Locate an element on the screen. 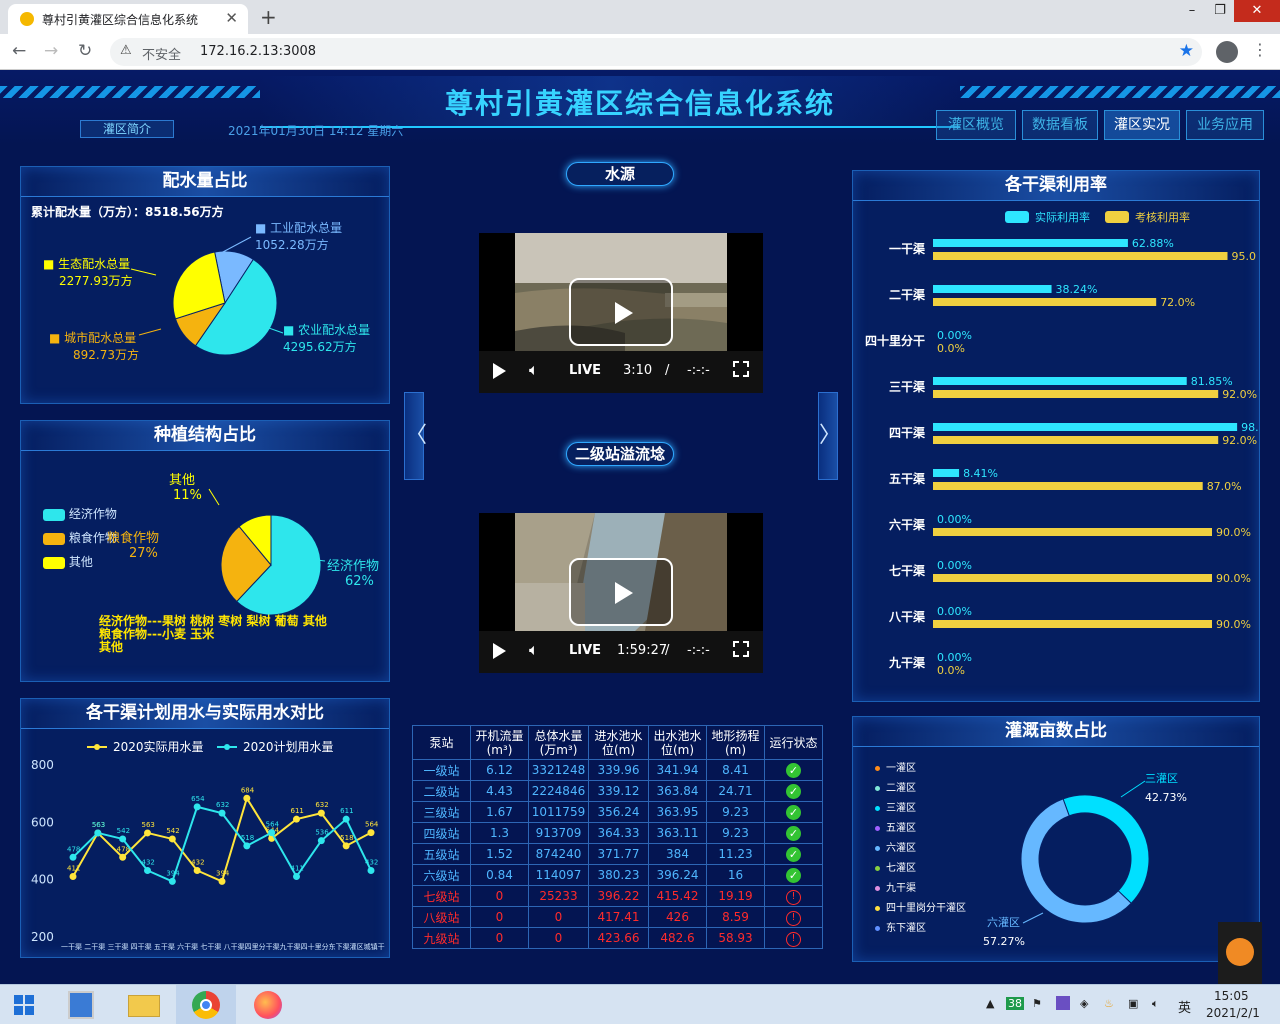 The width and height of the screenshot is (1280, 1024). data-label-1-4: 394 is located at coordinates (173, 873).